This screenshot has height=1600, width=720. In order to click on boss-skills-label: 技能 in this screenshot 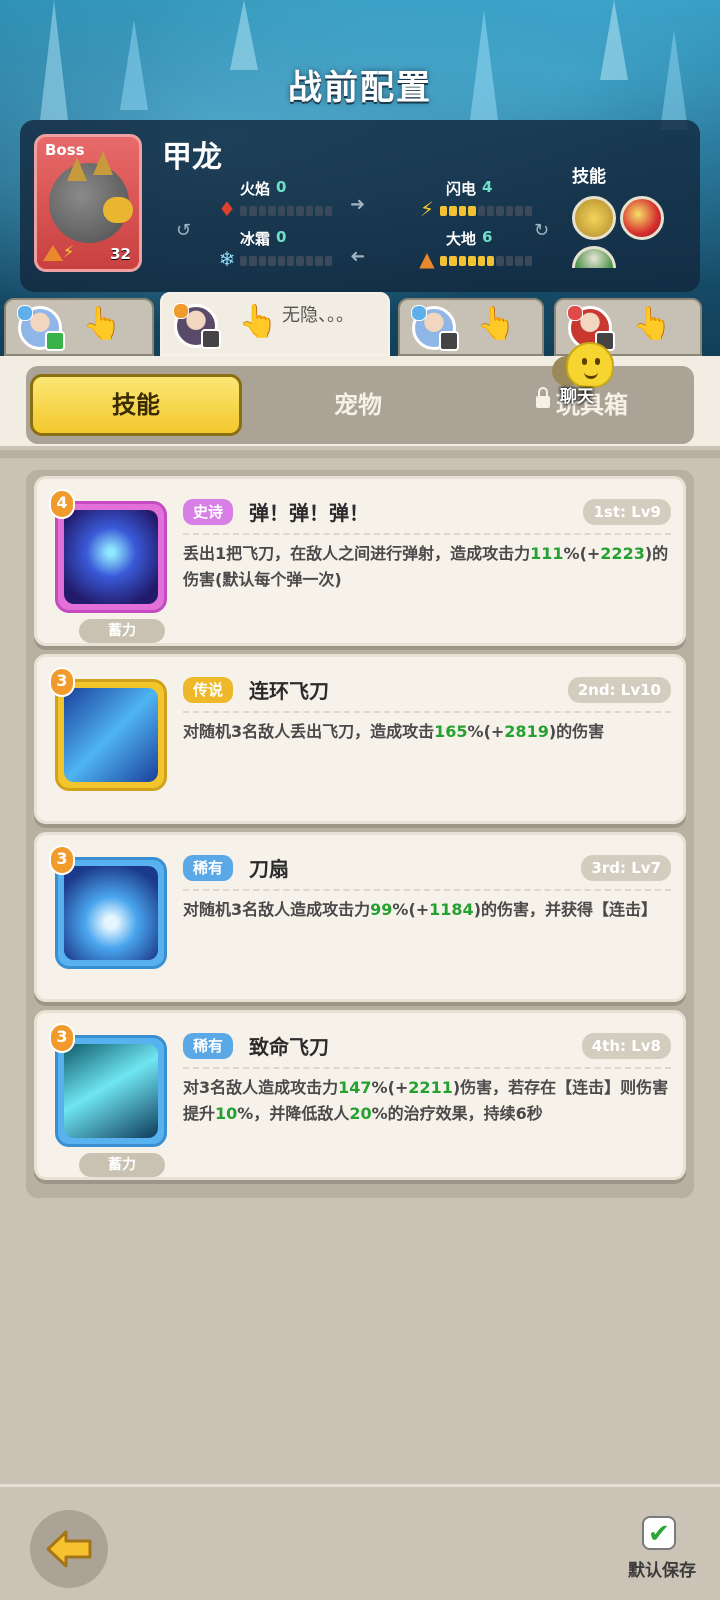, I will do `click(589, 177)`.